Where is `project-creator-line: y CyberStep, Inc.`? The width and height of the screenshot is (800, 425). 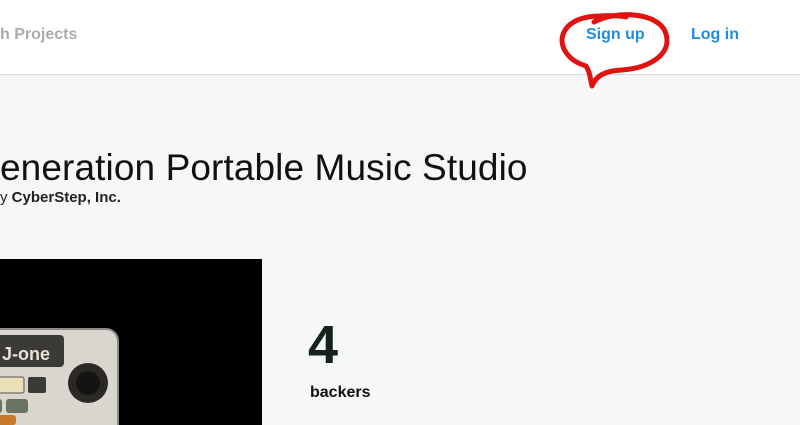
project-creator-line: y CyberStep, Inc. is located at coordinates (60, 197).